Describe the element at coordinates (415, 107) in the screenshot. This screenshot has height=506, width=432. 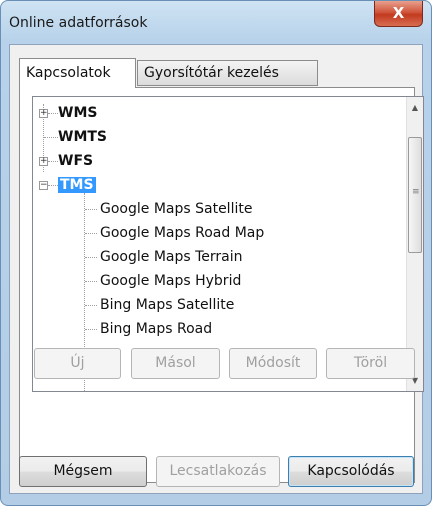
I see `scroll-up-icon: ▲` at that location.